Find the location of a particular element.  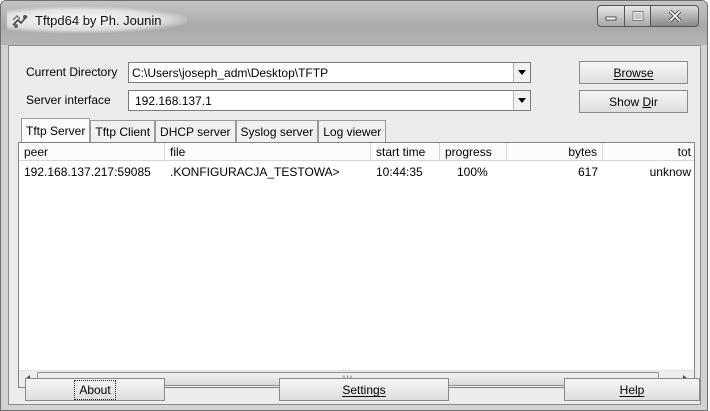

tab-dhcp-server: DHCP server is located at coordinates (195, 131).